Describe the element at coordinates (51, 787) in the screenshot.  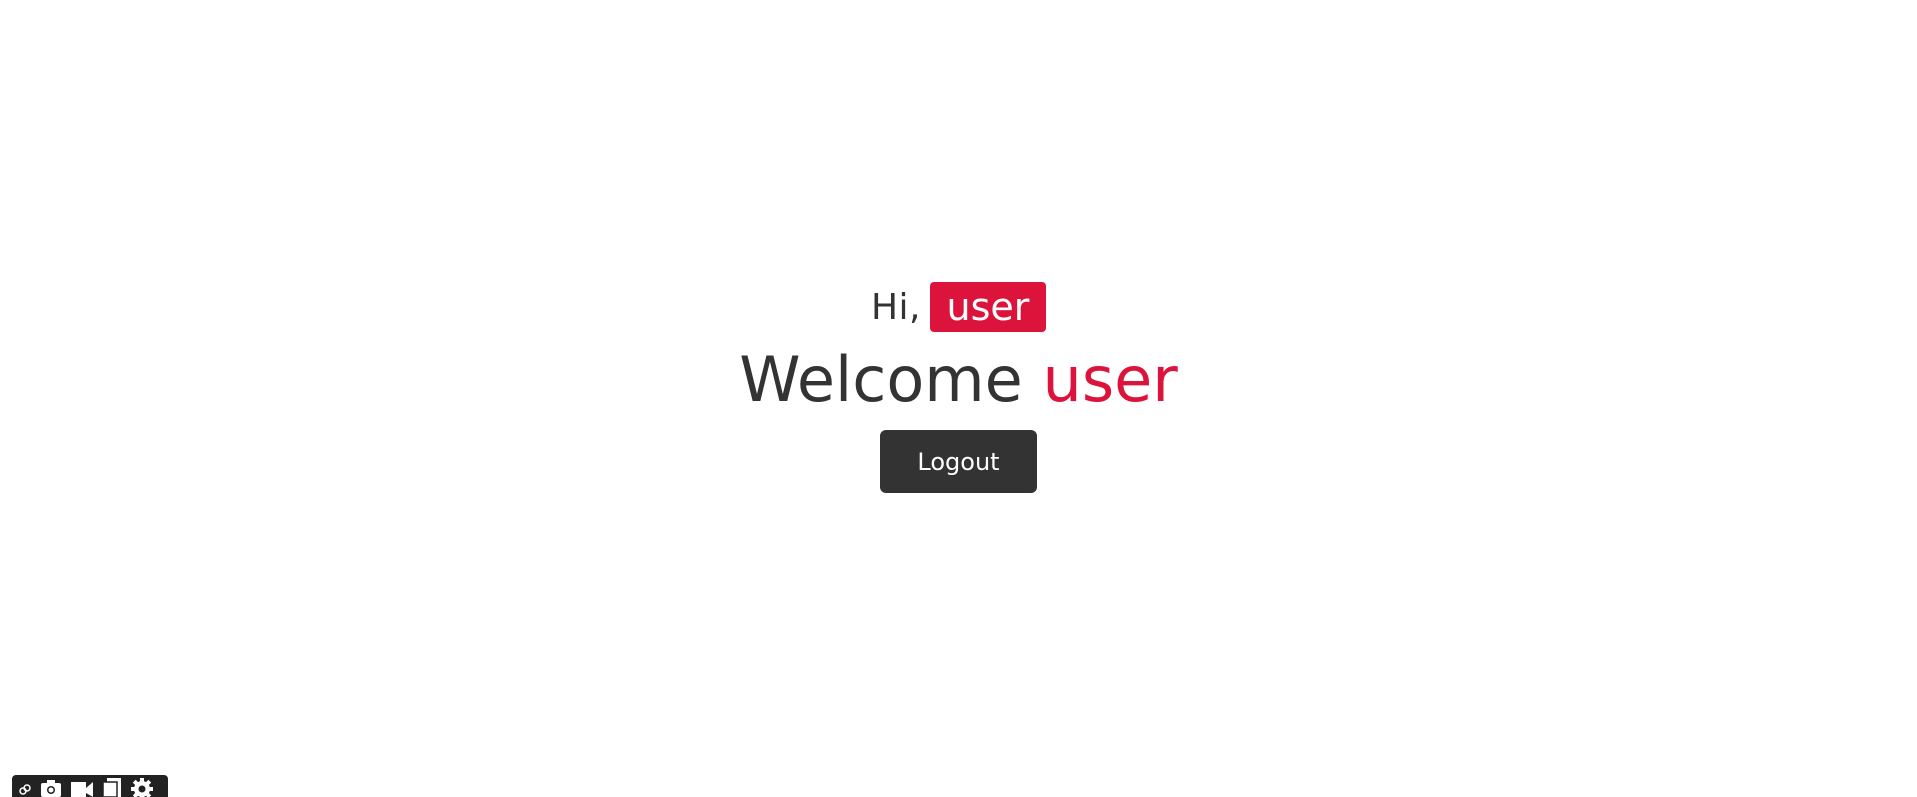
I see `camera-icon` at that location.